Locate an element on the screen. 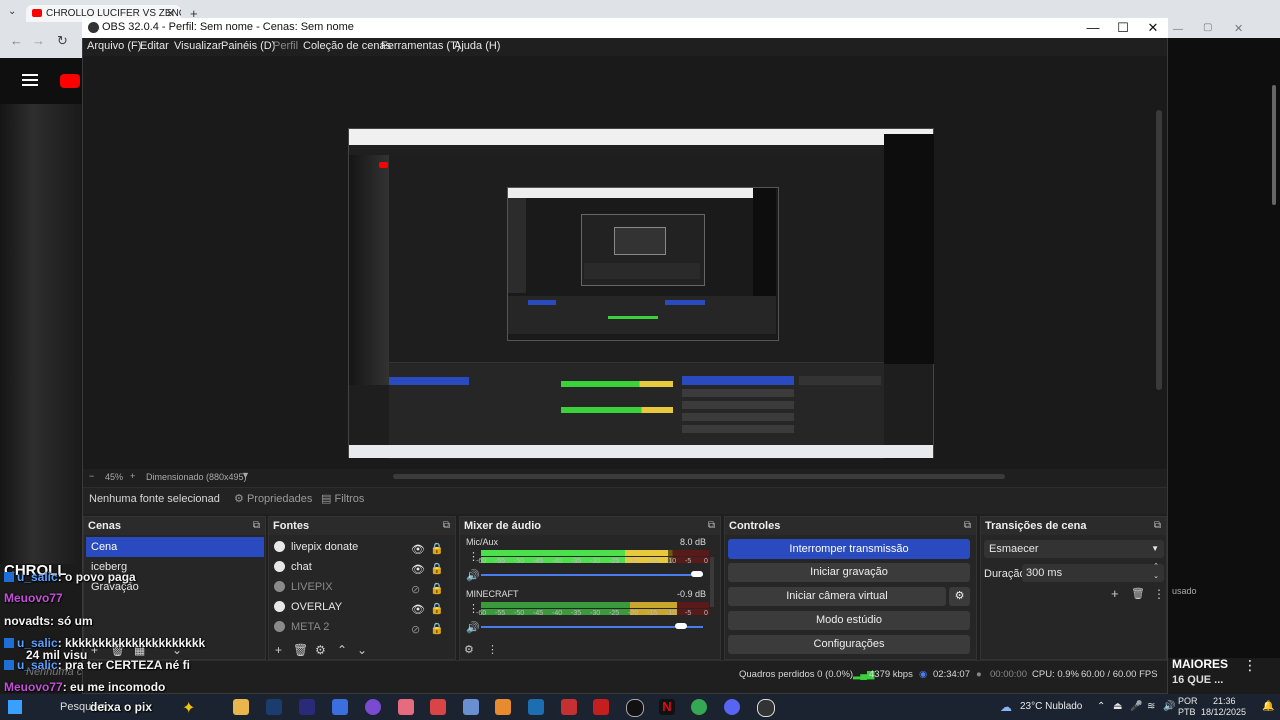 Image resolution: width=1280 pixels, height=720 pixels. source-properties-icon: ⚙ is located at coordinates (320, 650).